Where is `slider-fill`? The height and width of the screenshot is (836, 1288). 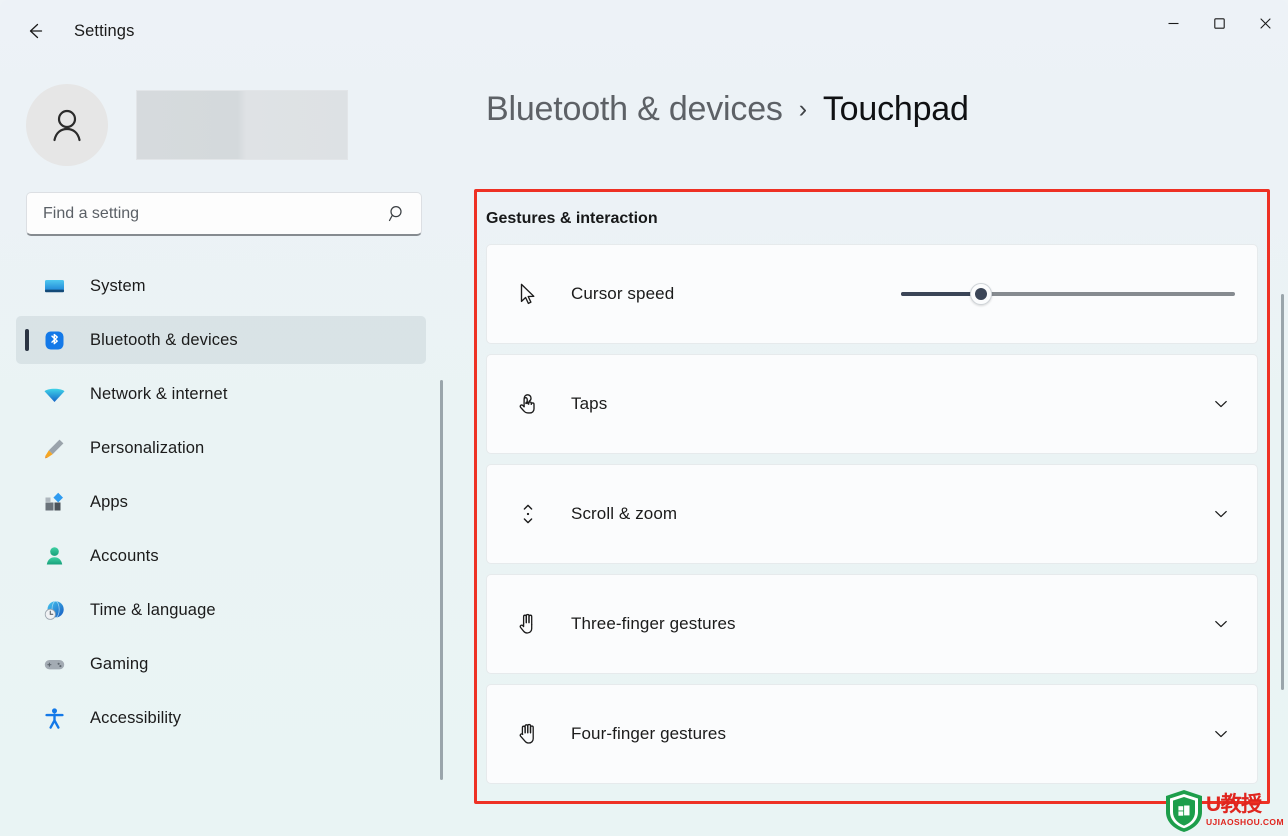 slider-fill is located at coordinates (941, 294).